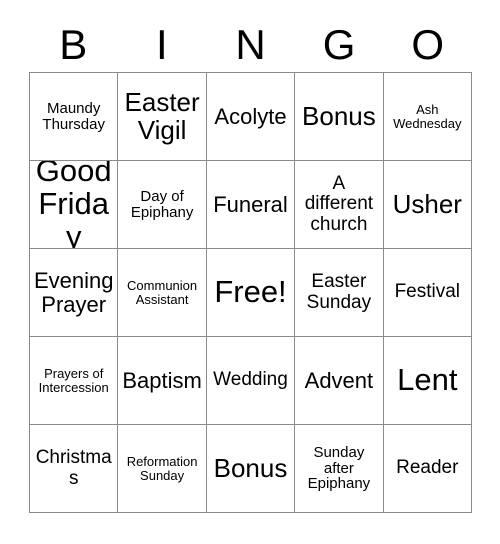  I want to click on bingo-cell: Day of Epiphany, so click(162, 205).